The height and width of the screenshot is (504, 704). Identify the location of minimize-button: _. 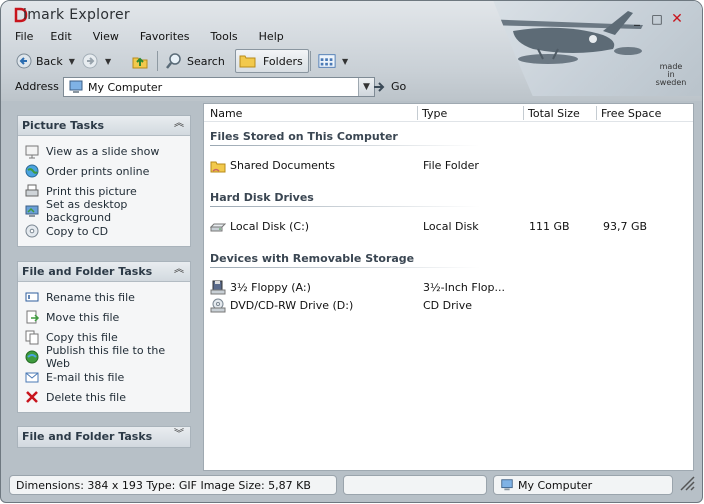
(637, 20).